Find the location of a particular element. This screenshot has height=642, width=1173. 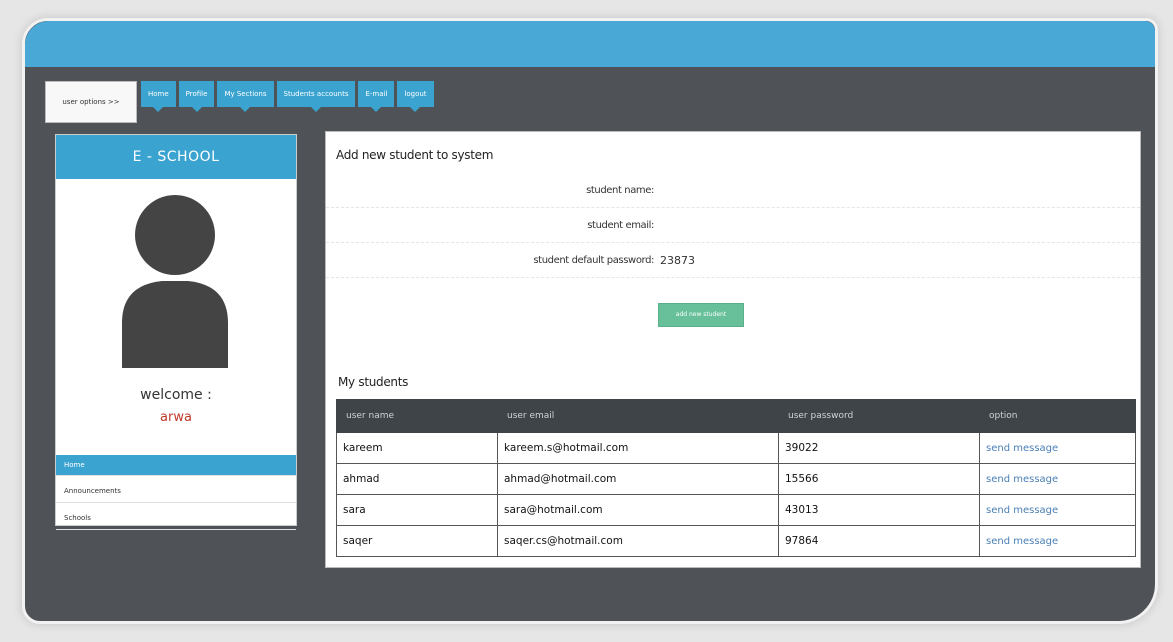

table-row: sara sara@hotmail.com 43013 send message is located at coordinates (736, 510).